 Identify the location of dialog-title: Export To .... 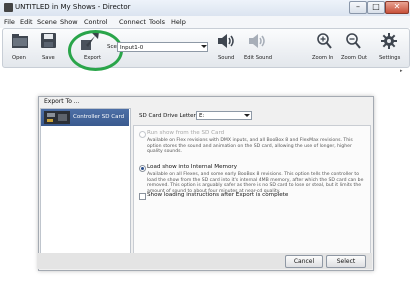
(62, 101).